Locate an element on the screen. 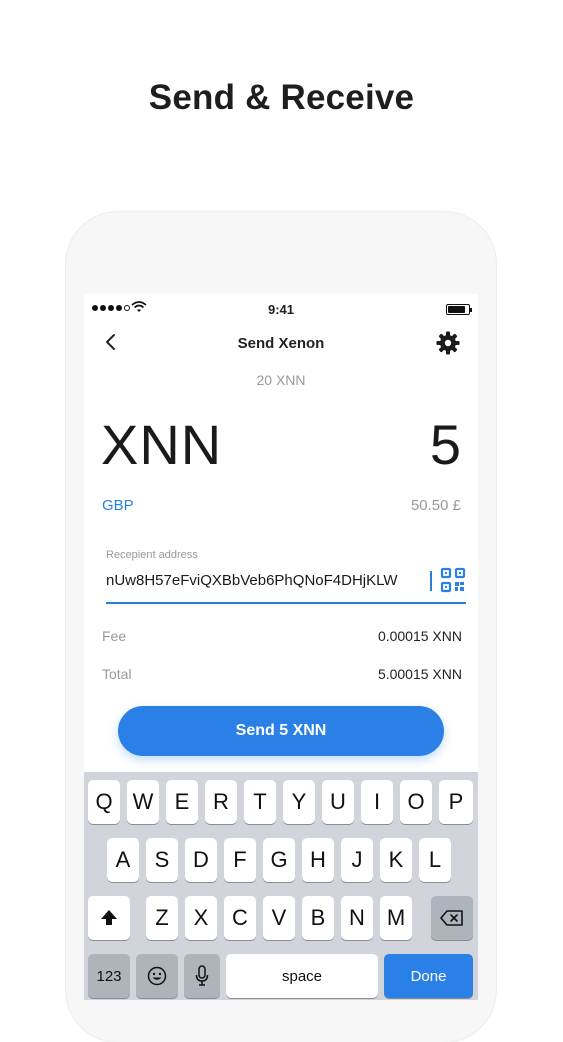 The image size is (563, 1042). emoji-icon is located at coordinates (157, 976).